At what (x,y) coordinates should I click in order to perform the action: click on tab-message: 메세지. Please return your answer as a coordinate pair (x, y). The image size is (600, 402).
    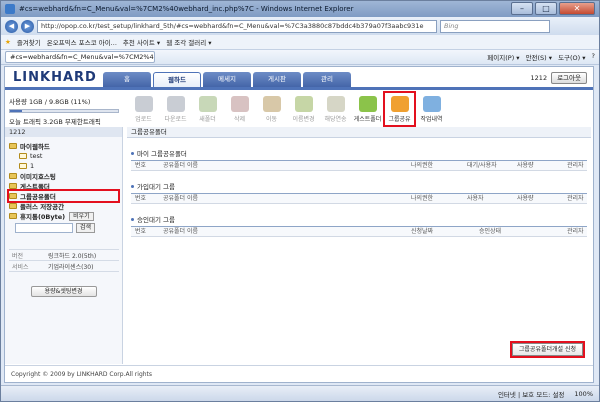
    Looking at the image, I should click on (227, 79).